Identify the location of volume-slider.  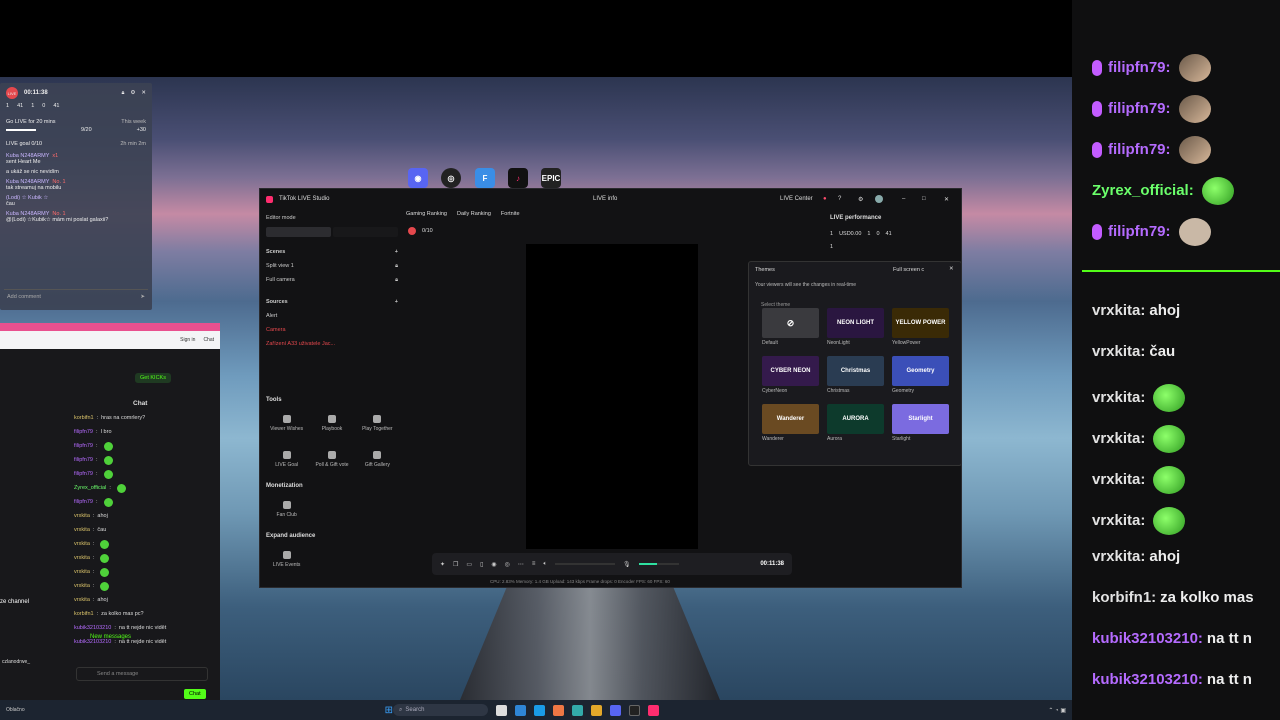
(585, 564).